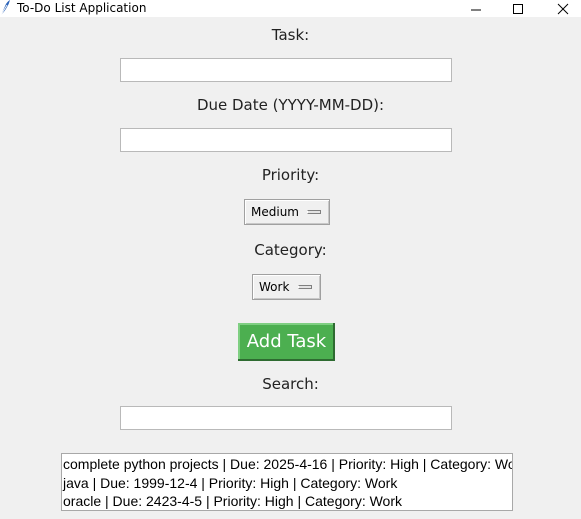  What do you see at coordinates (275, 212) in the screenshot?
I see `priority-selected-value: Medium` at bounding box center [275, 212].